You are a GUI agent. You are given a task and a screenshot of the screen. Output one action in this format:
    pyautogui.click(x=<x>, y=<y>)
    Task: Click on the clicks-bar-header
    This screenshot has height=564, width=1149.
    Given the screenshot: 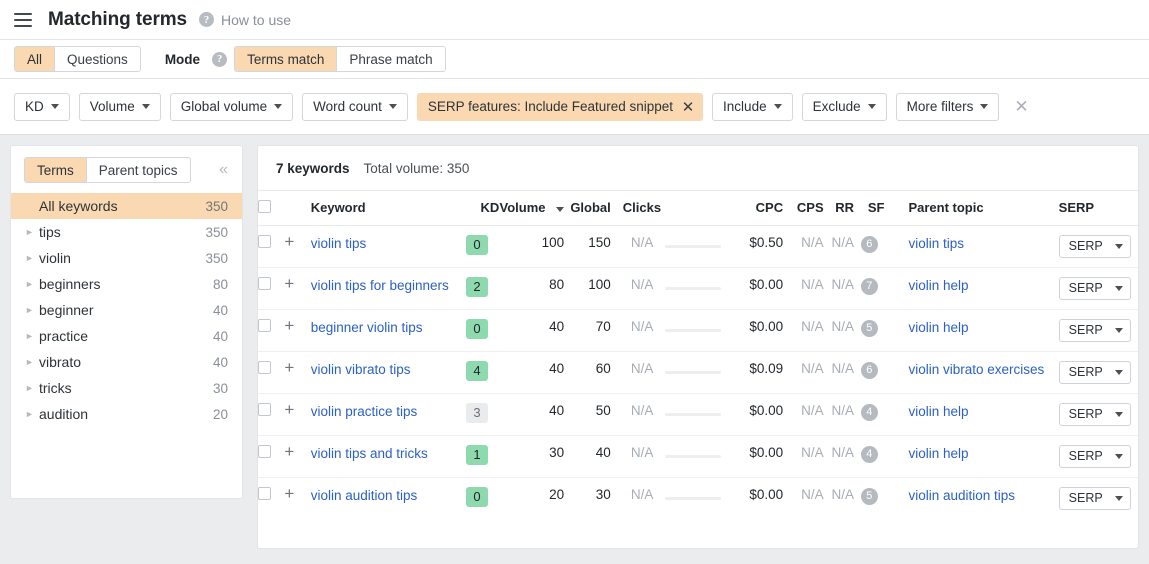 What is the action you would take?
    pyautogui.click(x=693, y=208)
    